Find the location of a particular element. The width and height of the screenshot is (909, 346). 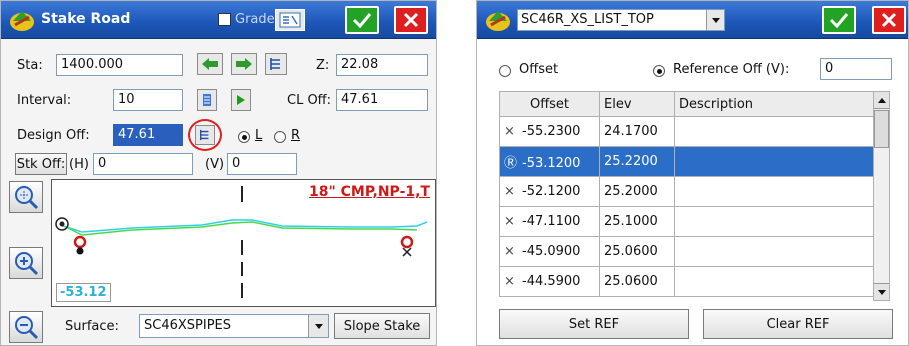

offset-value: -44.5900 is located at coordinates (551, 281).